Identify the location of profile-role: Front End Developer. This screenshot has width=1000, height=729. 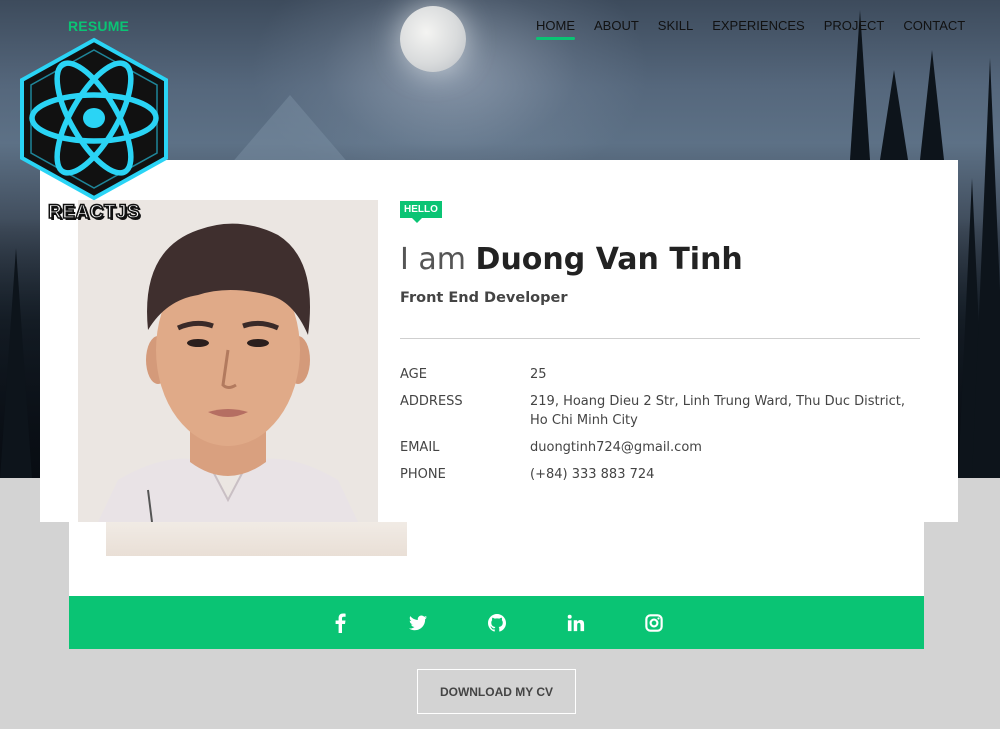
(484, 298).